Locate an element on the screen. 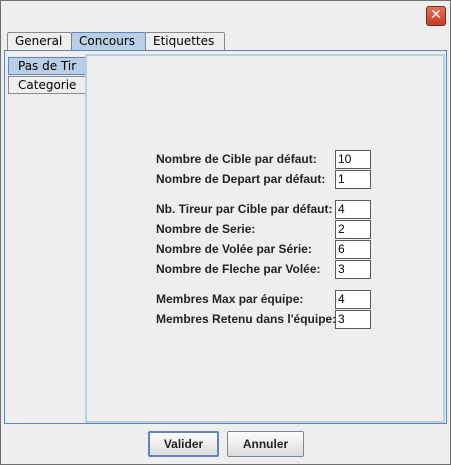  input-volees: 6 is located at coordinates (353, 249).